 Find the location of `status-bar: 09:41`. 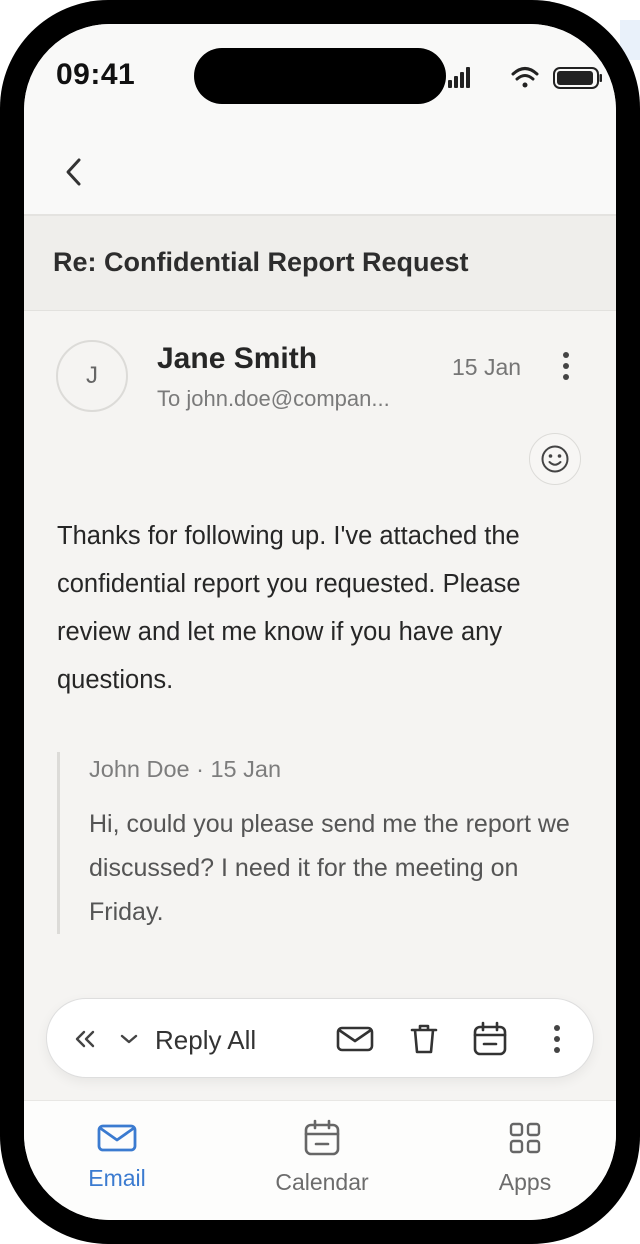

status-bar: 09:41 is located at coordinates (320, 79).